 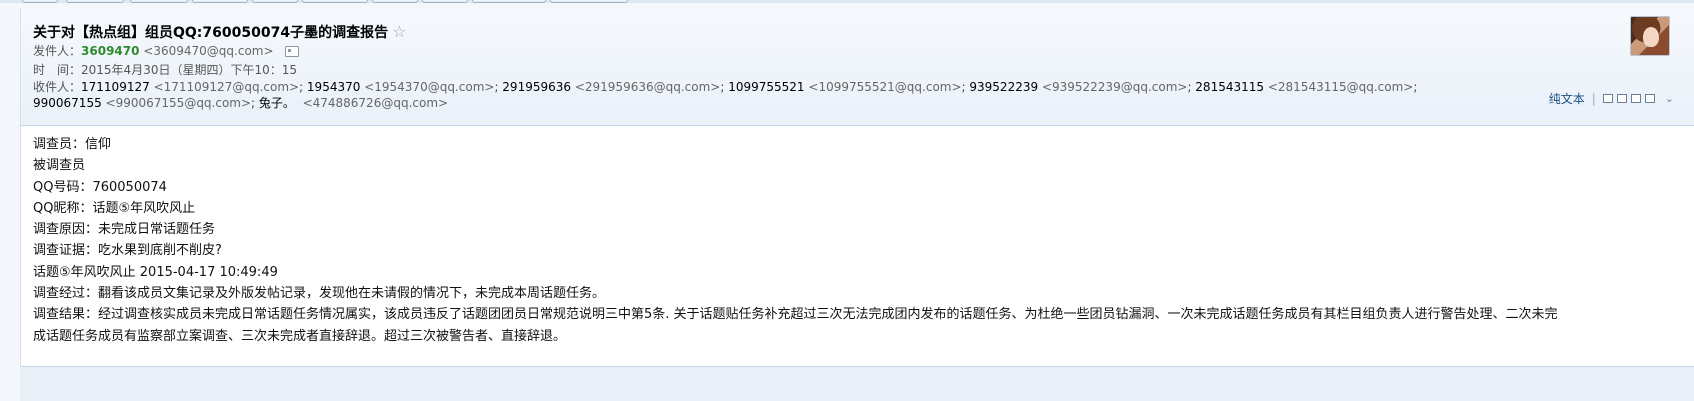 What do you see at coordinates (1003, 87) in the screenshot?
I see `recipient-name: 939522239` at bounding box center [1003, 87].